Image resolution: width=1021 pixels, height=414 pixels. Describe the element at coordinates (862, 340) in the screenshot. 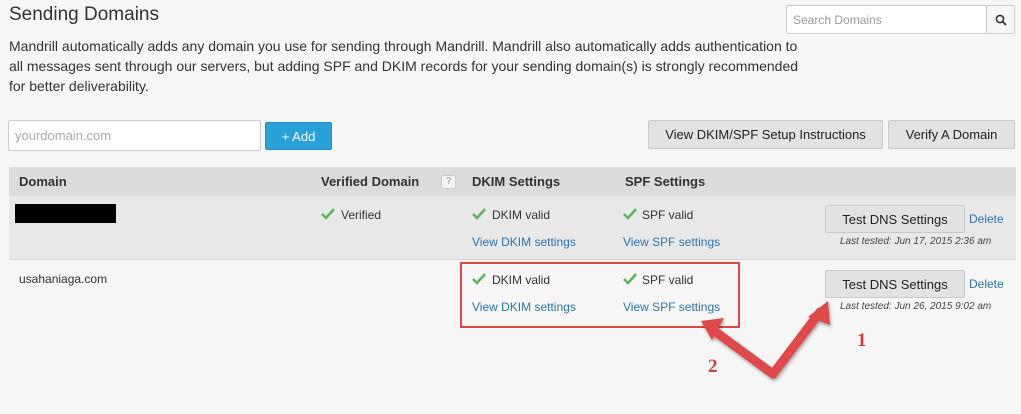

I see `annotation-label-1: 1` at that location.